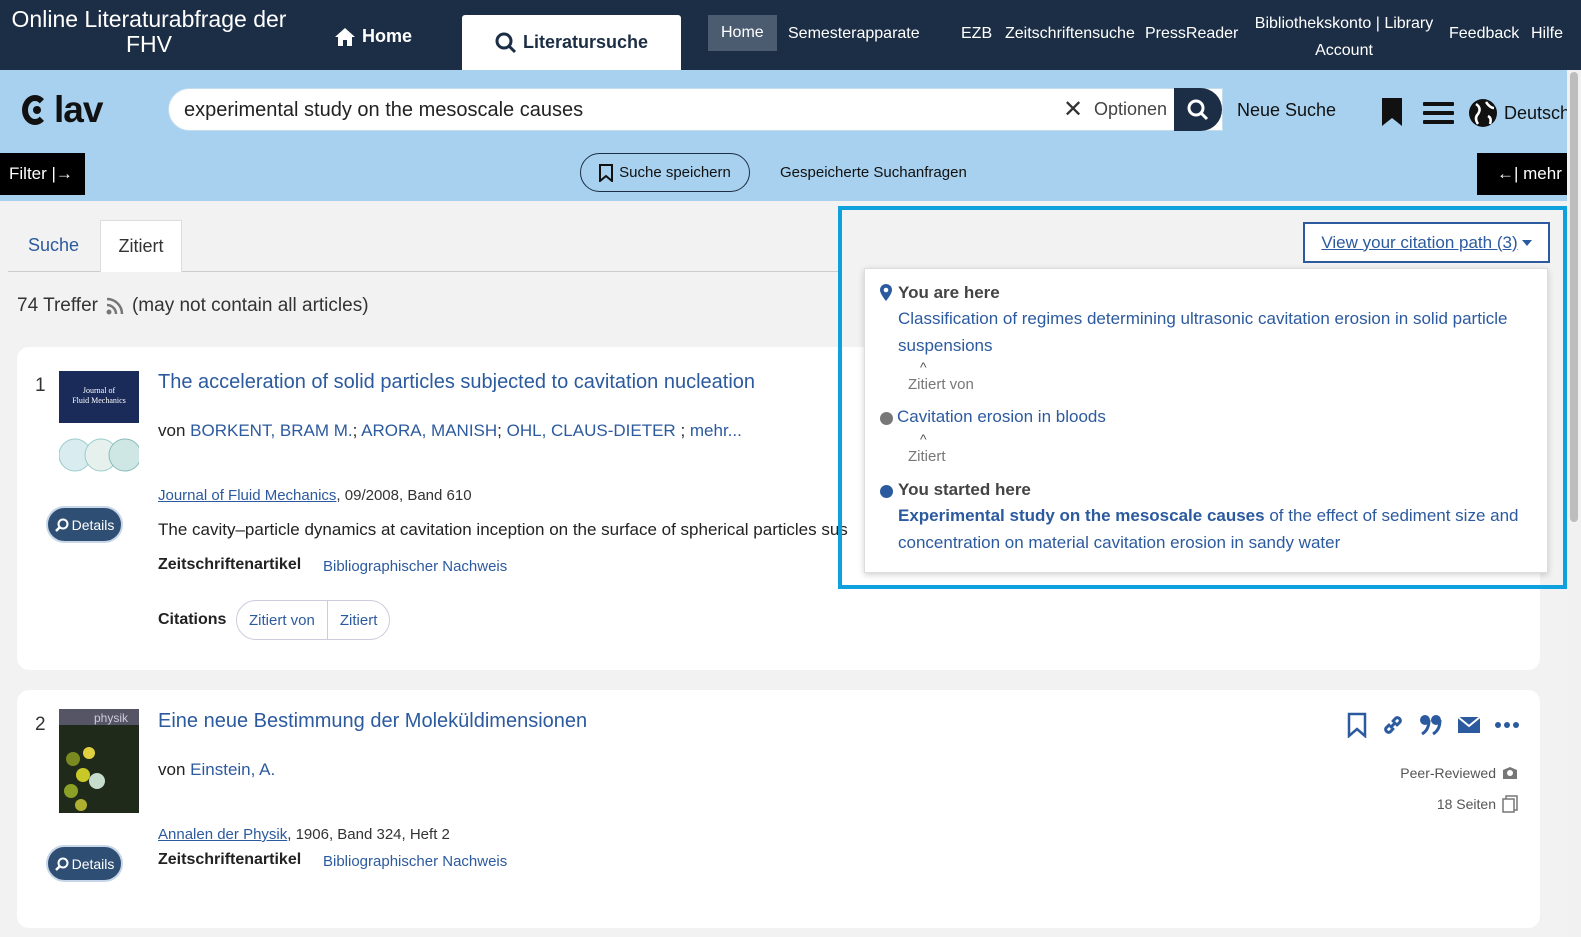  I want to click on journal-link: Journal of Fluid Mechanics, so click(247, 495).